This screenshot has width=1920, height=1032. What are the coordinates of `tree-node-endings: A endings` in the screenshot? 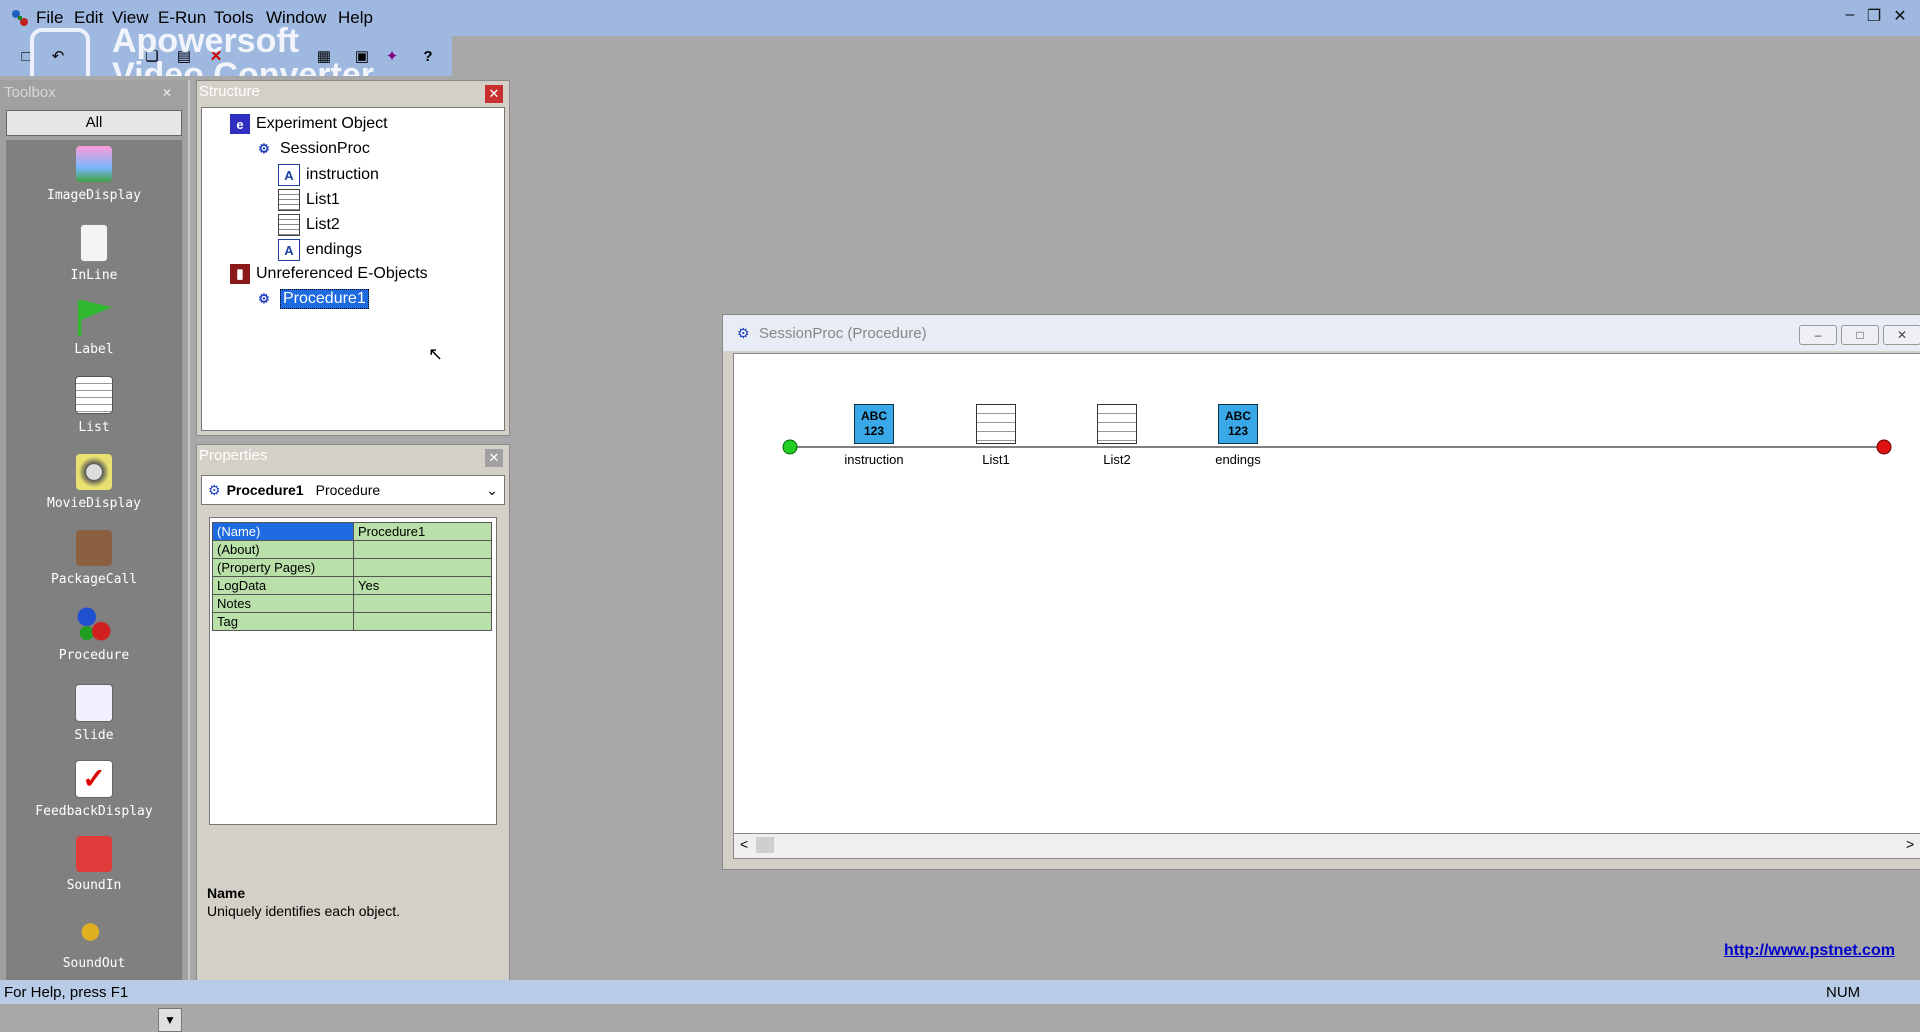 It's located at (320, 250).